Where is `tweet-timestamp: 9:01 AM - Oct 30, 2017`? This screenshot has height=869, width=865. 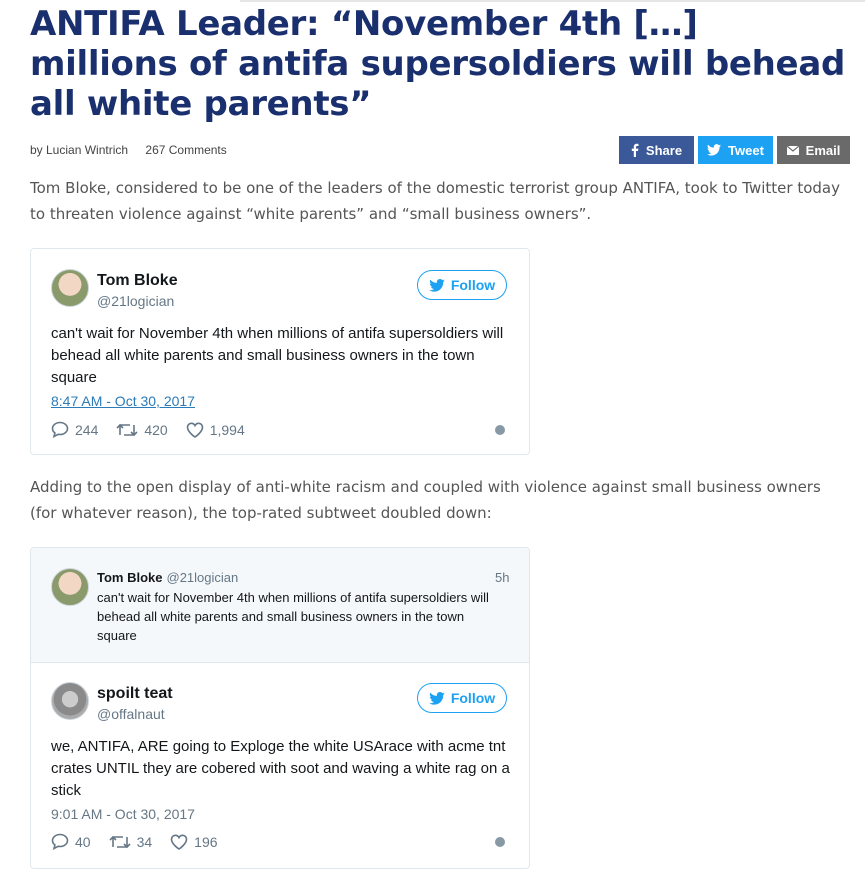
tweet-timestamp: 9:01 AM - Oct 30, 2017 is located at coordinates (123, 814).